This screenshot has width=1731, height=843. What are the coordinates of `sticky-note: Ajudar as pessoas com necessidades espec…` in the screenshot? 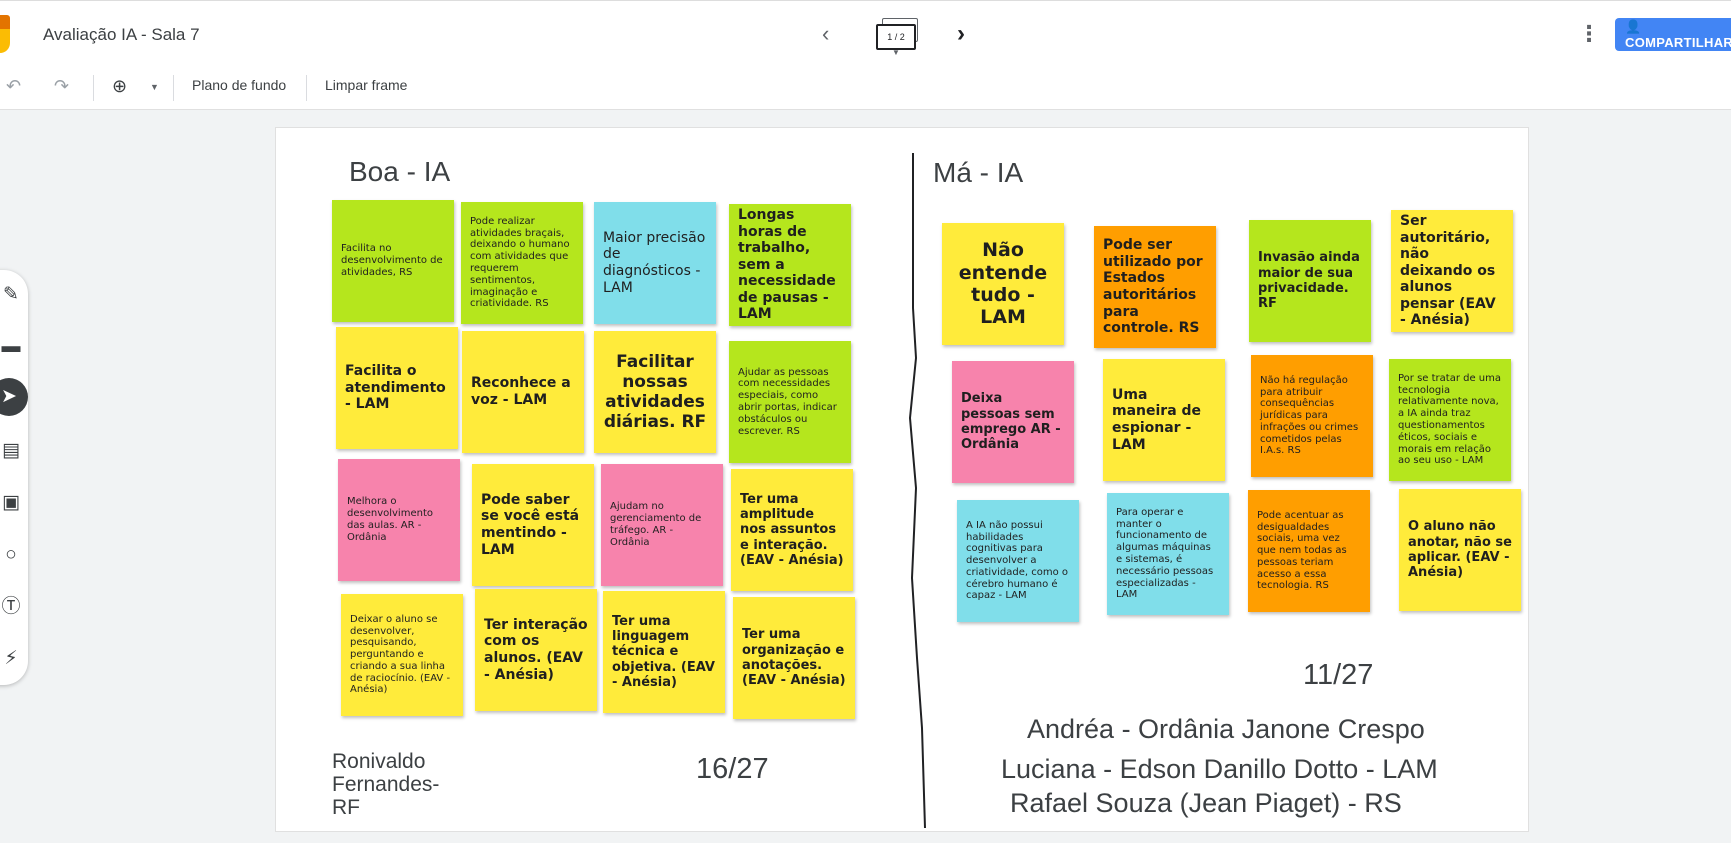 It's located at (790, 402).